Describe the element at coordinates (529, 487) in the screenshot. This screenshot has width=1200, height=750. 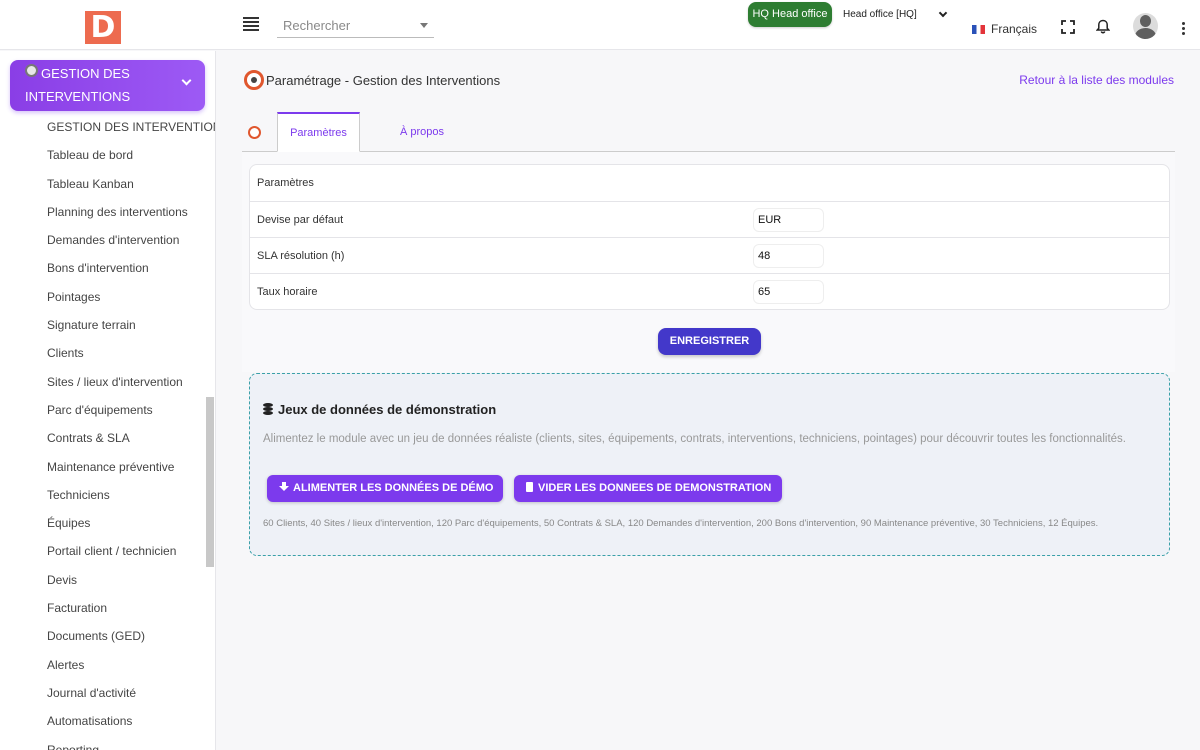
I see `trash-icon` at that location.